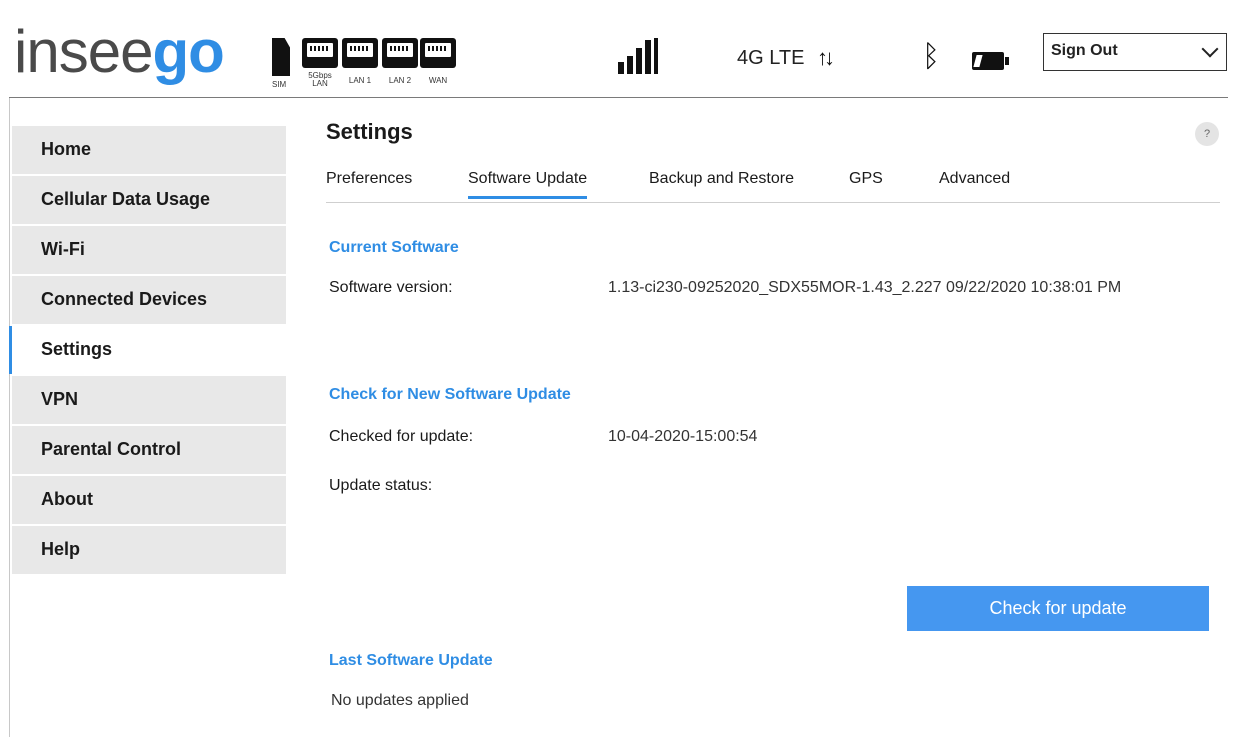 This screenshot has width=1236, height=737. Describe the element at coordinates (974, 183) in the screenshot. I see `tab-advanced: Advanced` at that location.